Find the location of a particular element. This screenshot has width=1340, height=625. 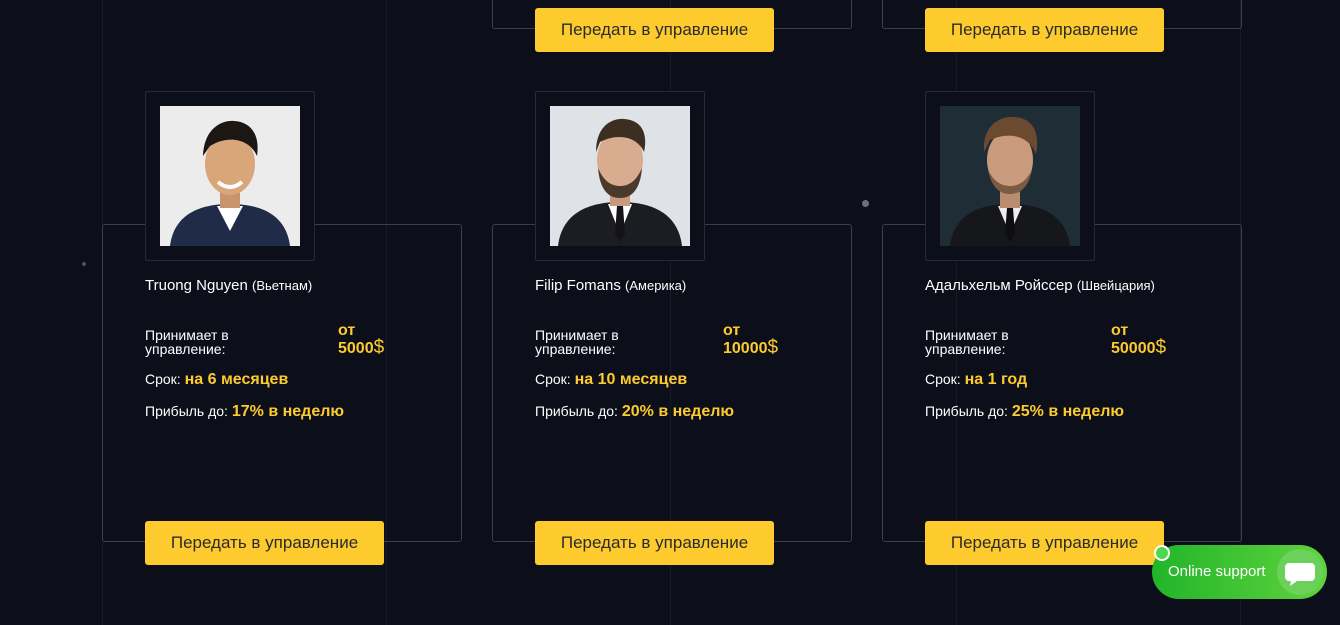

manager-name: Адальхельм Ройссер (Швейцария) is located at coordinates (1040, 285).